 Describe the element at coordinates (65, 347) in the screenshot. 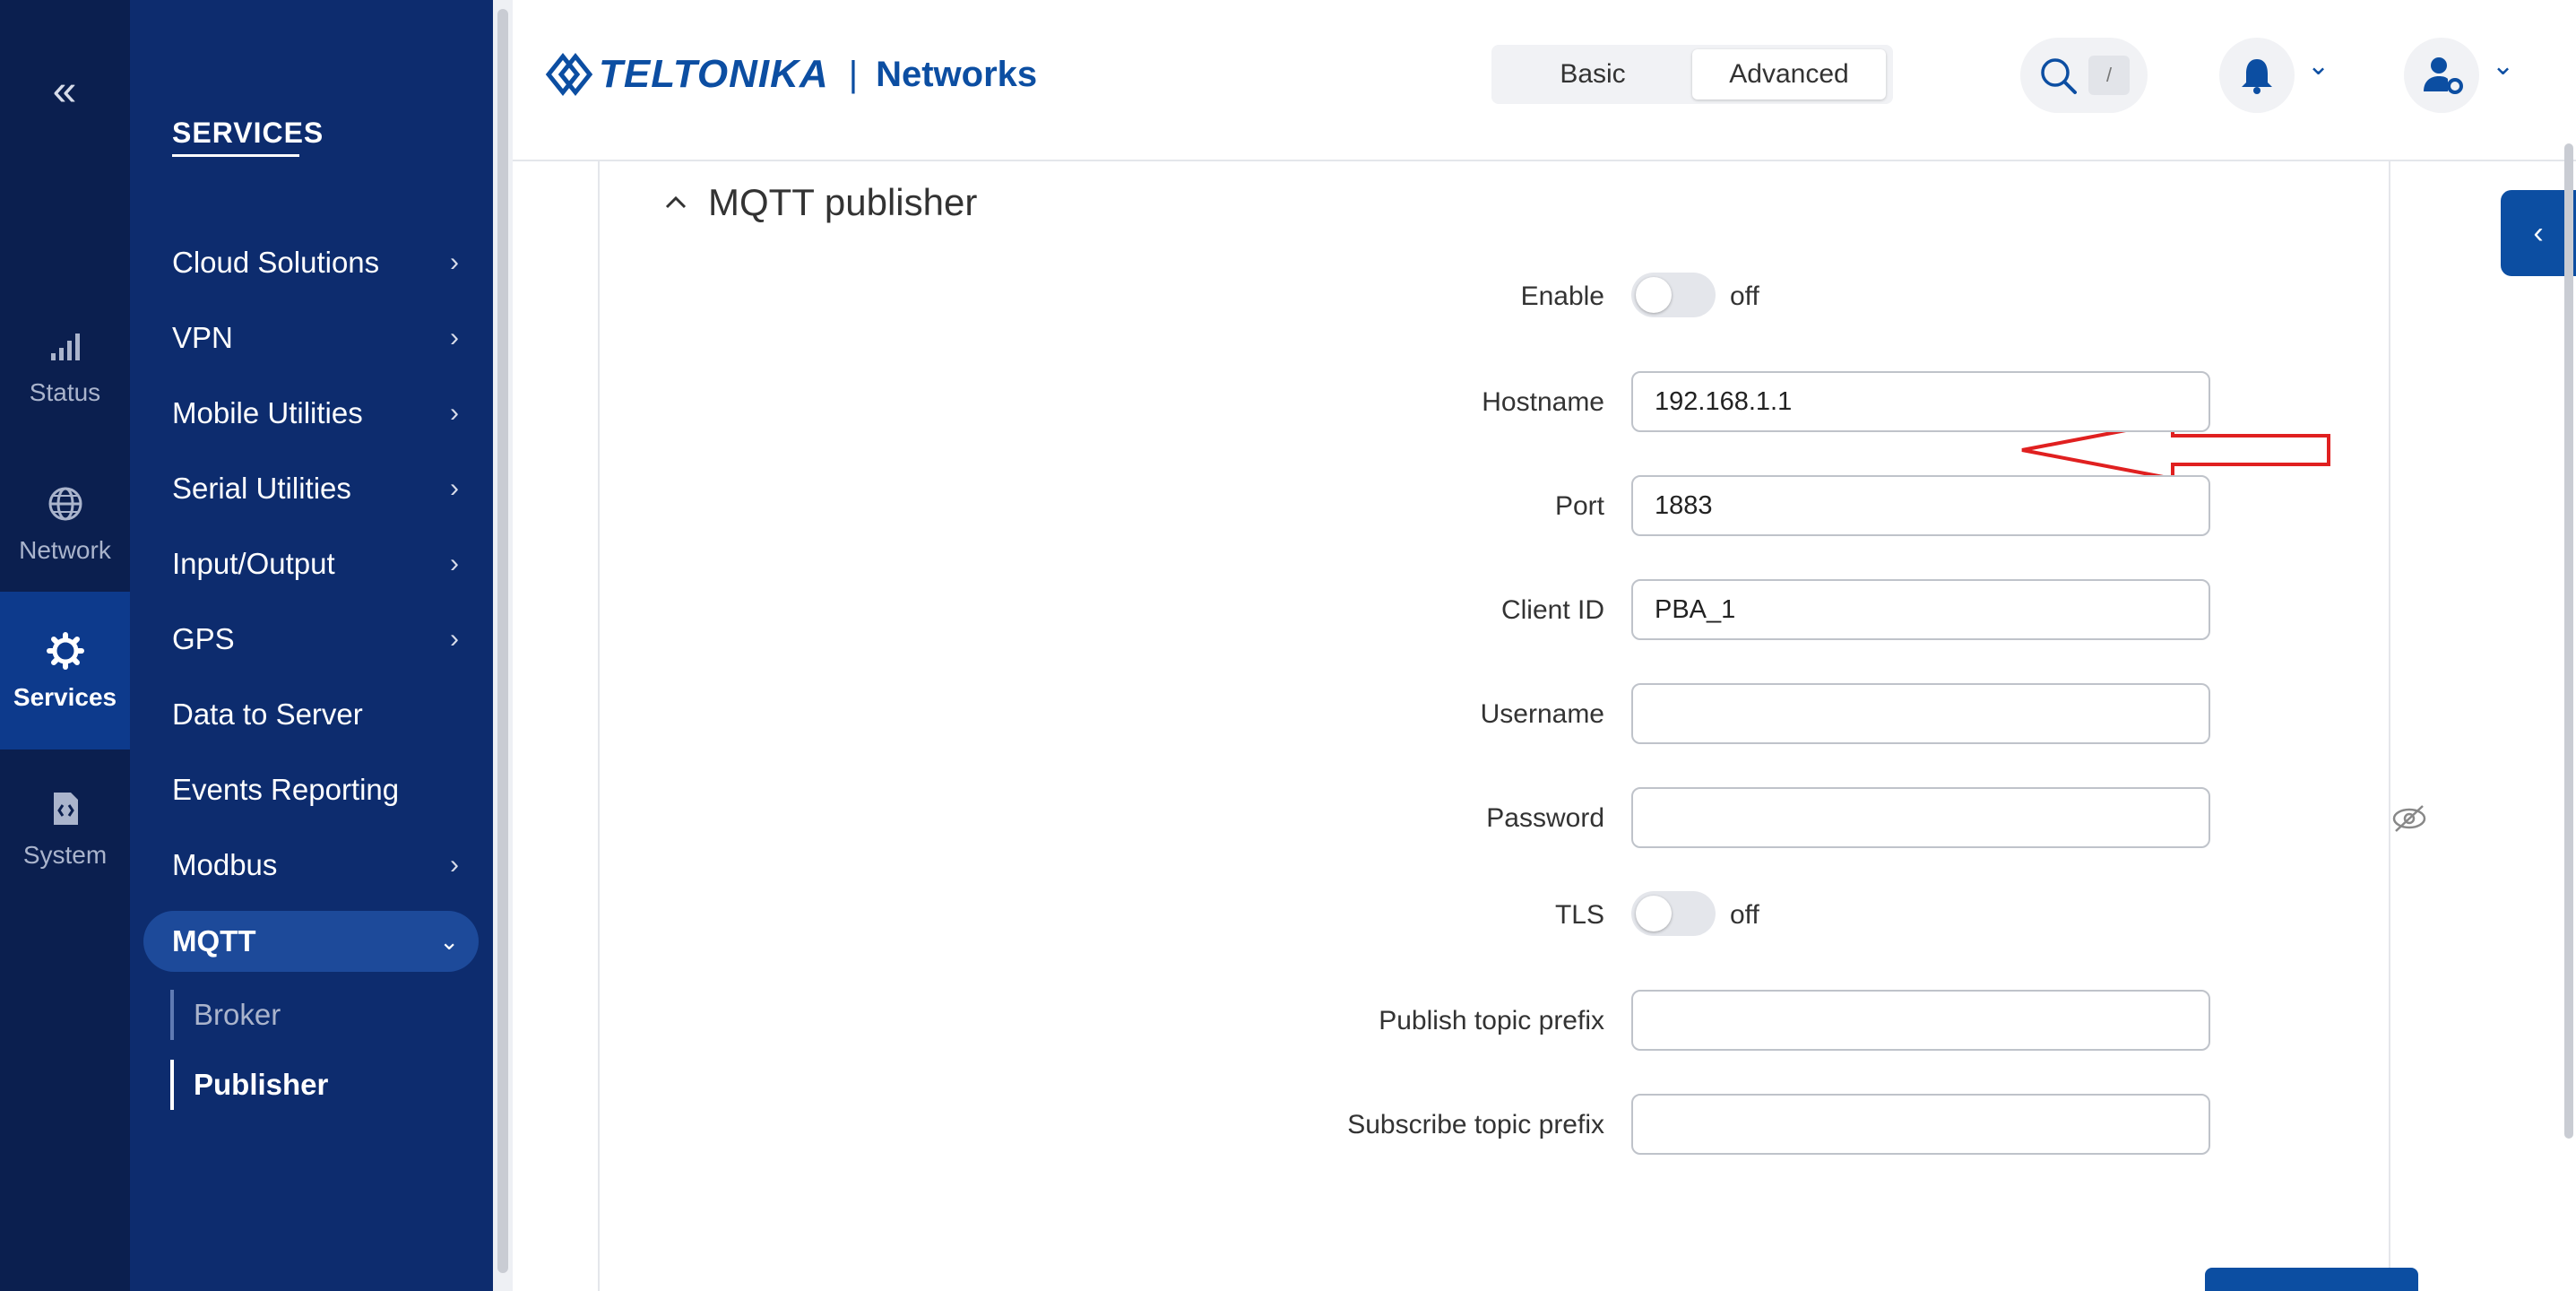

I see `signal-icon` at that location.